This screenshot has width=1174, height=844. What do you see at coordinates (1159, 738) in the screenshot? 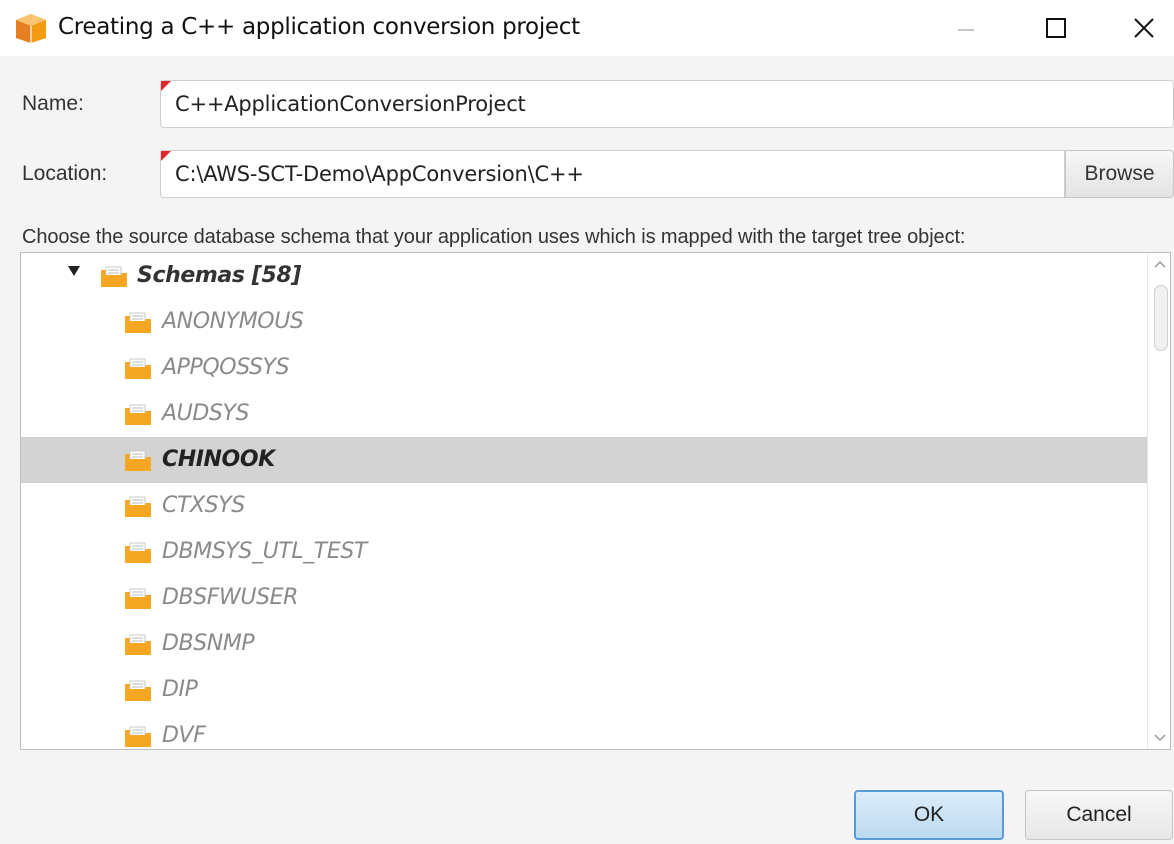
I see `scroll-down-arrow-icon` at bounding box center [1159, 738].